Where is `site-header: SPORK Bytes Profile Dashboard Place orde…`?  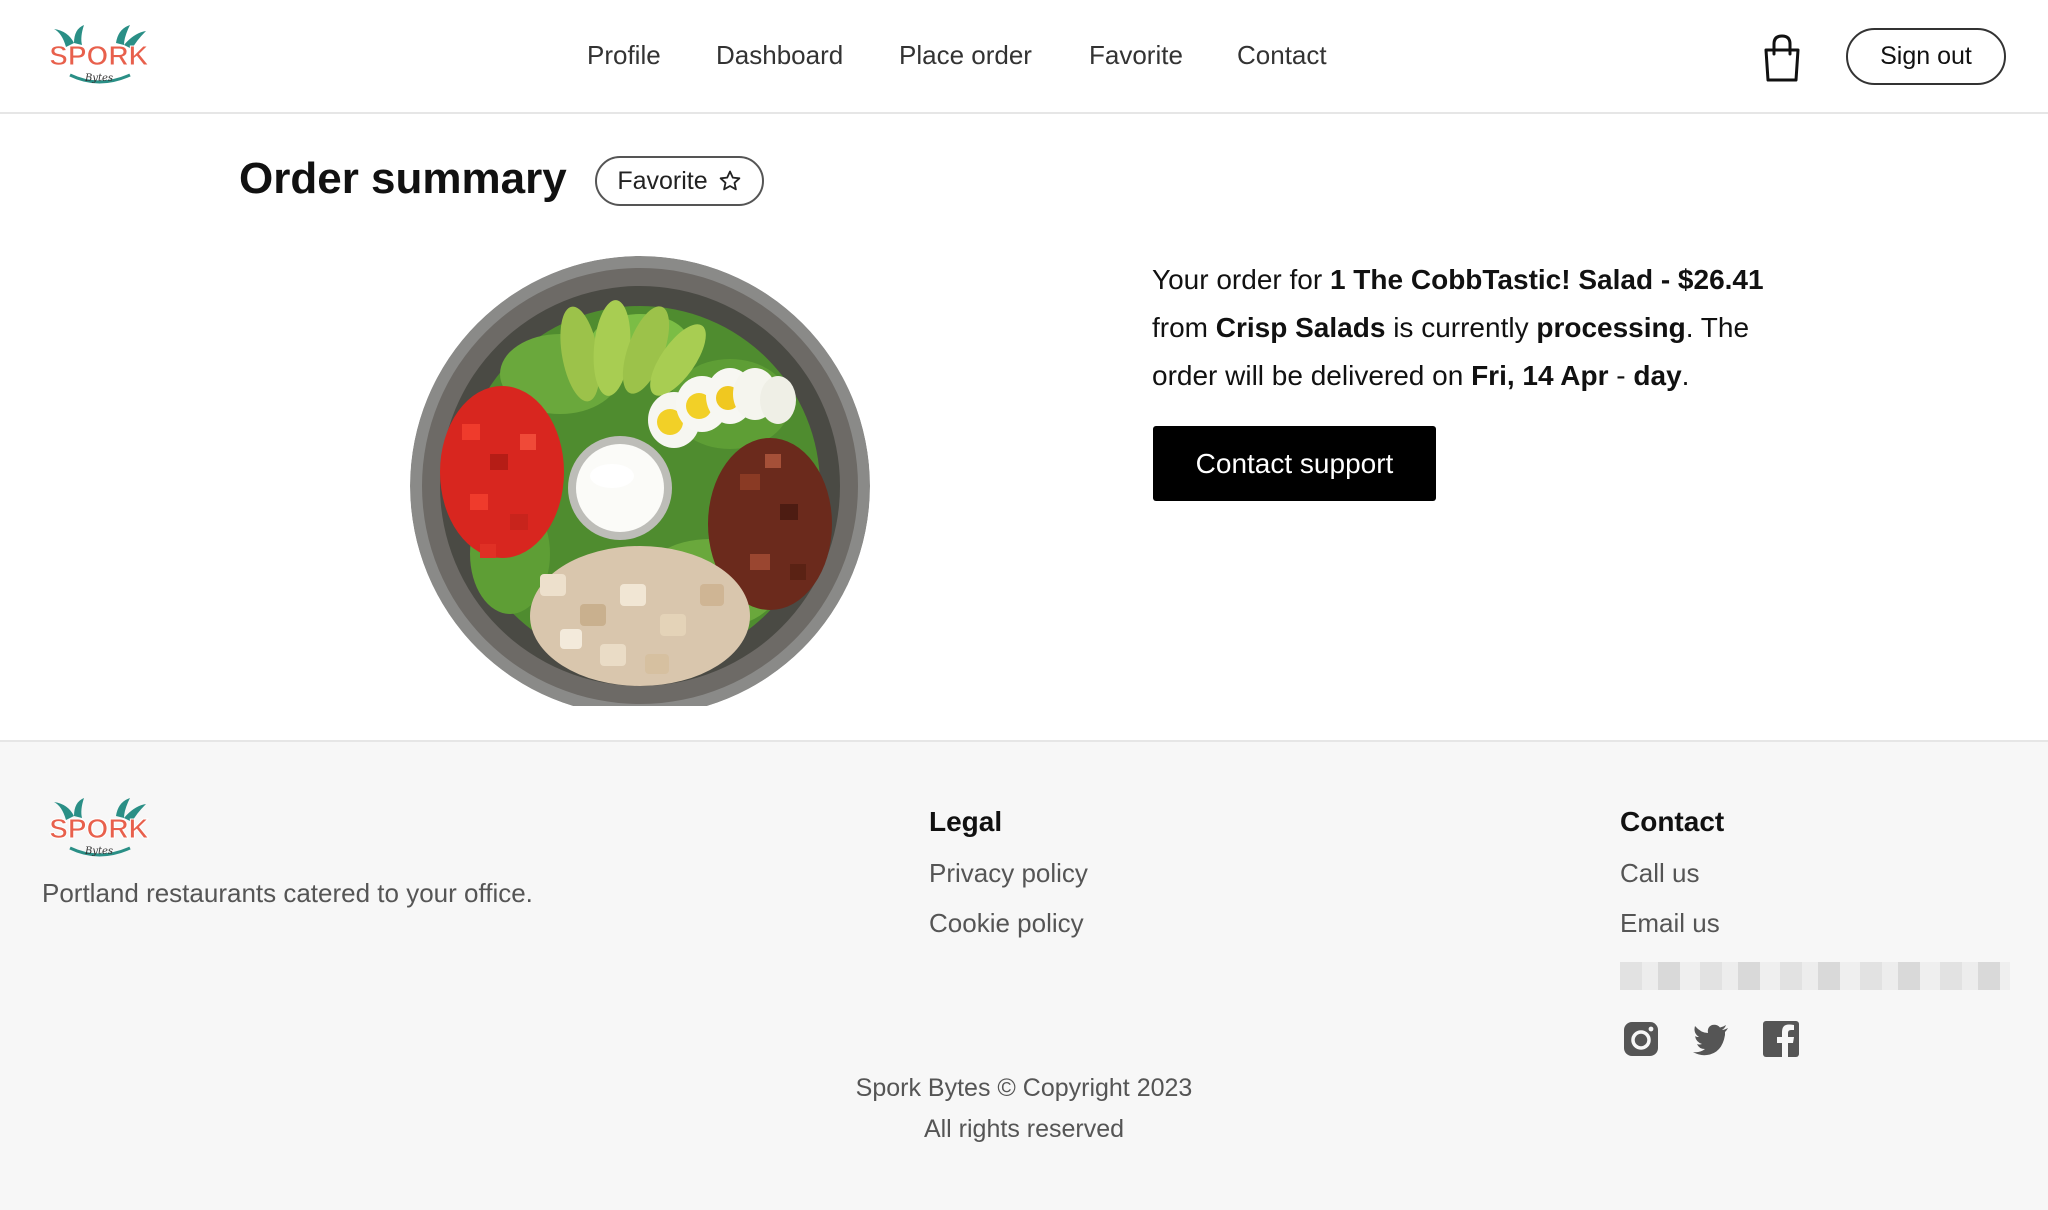 site-header: SPORK Bytes Profile Dashboard Place orde… is located at coordinates (1024, 57).